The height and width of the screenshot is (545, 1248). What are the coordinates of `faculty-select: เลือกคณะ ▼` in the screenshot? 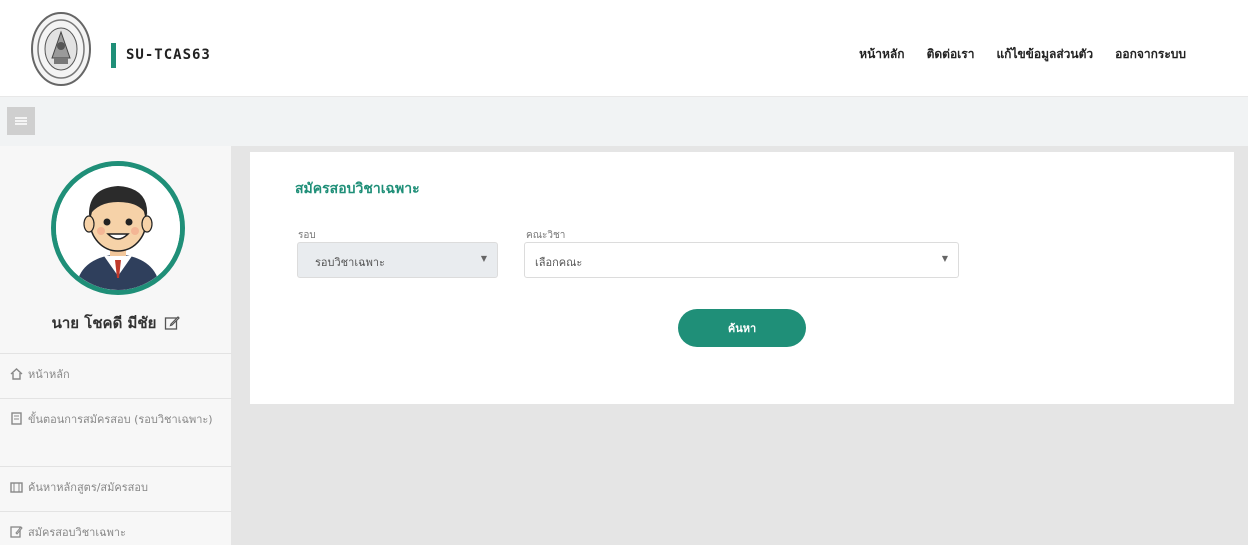 It's located at (741, 260).